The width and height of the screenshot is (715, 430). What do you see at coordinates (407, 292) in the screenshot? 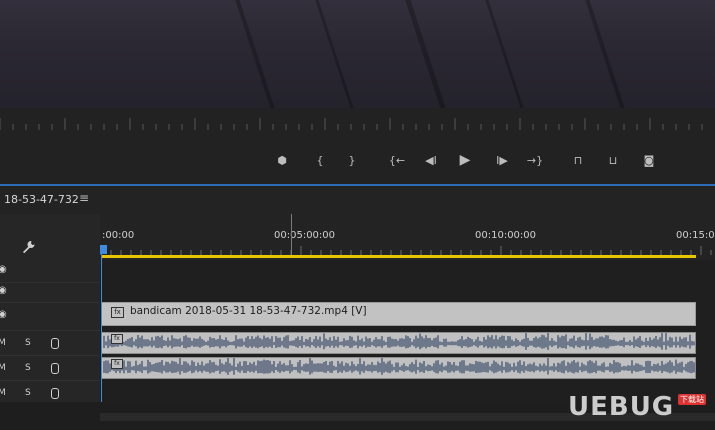
I see `track-lane-v2` at bounding box center [407, 292].